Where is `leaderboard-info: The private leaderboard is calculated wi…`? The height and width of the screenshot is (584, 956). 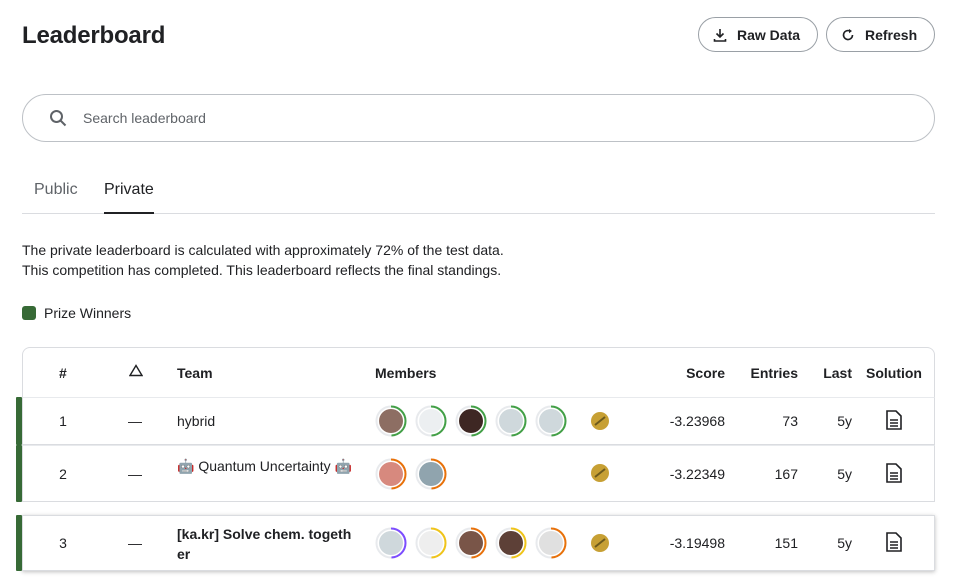 leaderboard-info: The private leaderboard is calculated wi… is located at coordinates (263, 260).